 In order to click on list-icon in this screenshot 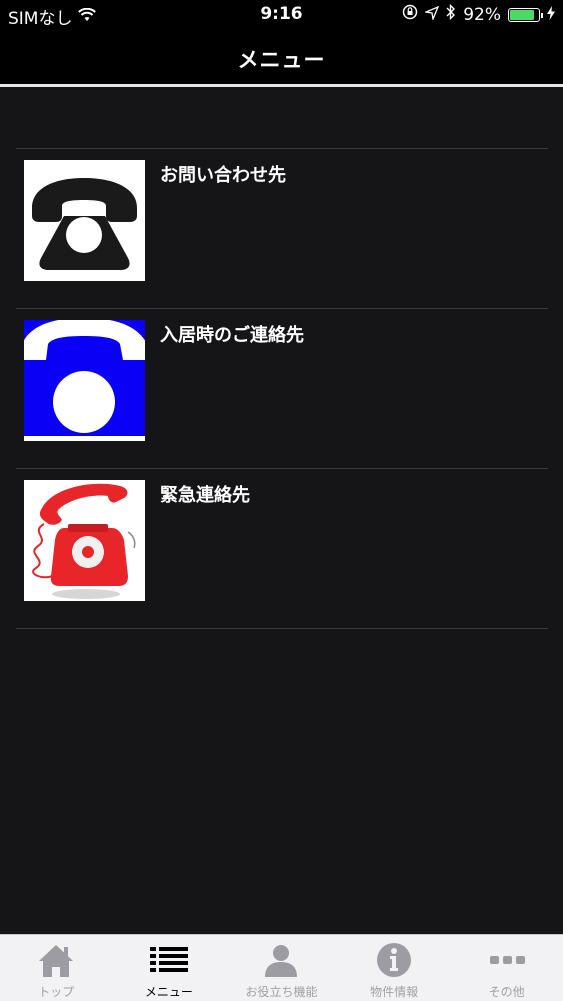, I will do `click(169, 960)`.